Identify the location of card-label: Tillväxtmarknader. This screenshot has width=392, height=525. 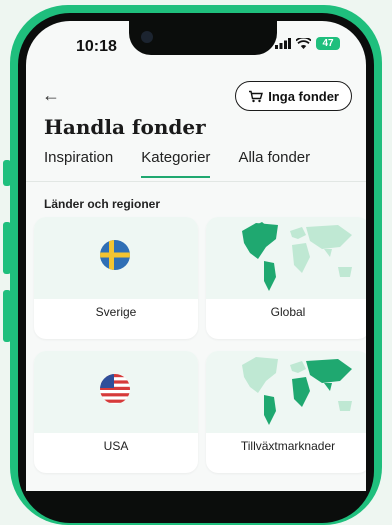
(288, 446).